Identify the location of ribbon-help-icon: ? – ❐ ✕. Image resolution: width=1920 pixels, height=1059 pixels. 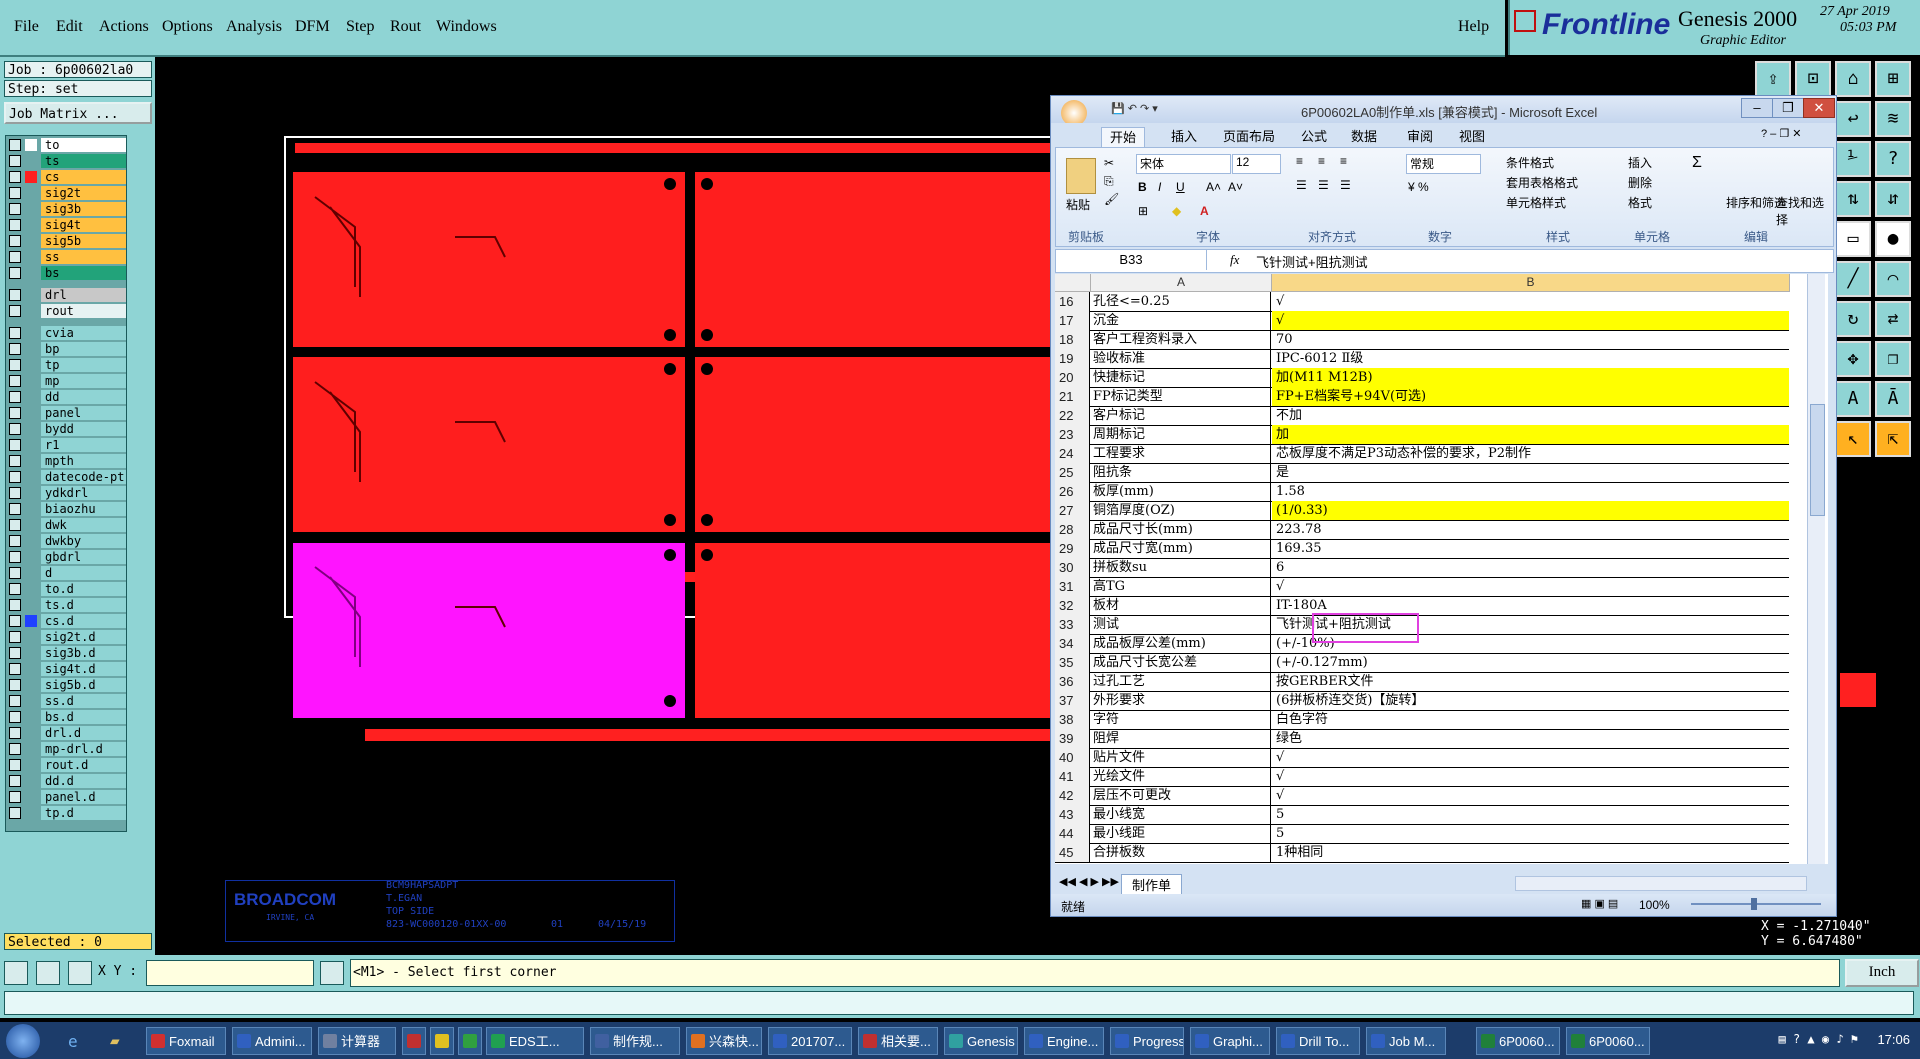
(1781, 133).